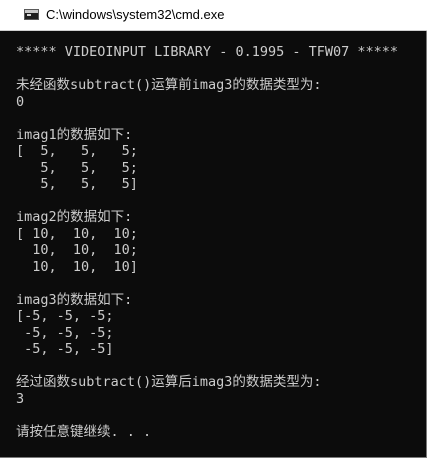  I want to click on title-bar: C:\windows\system32\cmd.exe, so click(213, 15).